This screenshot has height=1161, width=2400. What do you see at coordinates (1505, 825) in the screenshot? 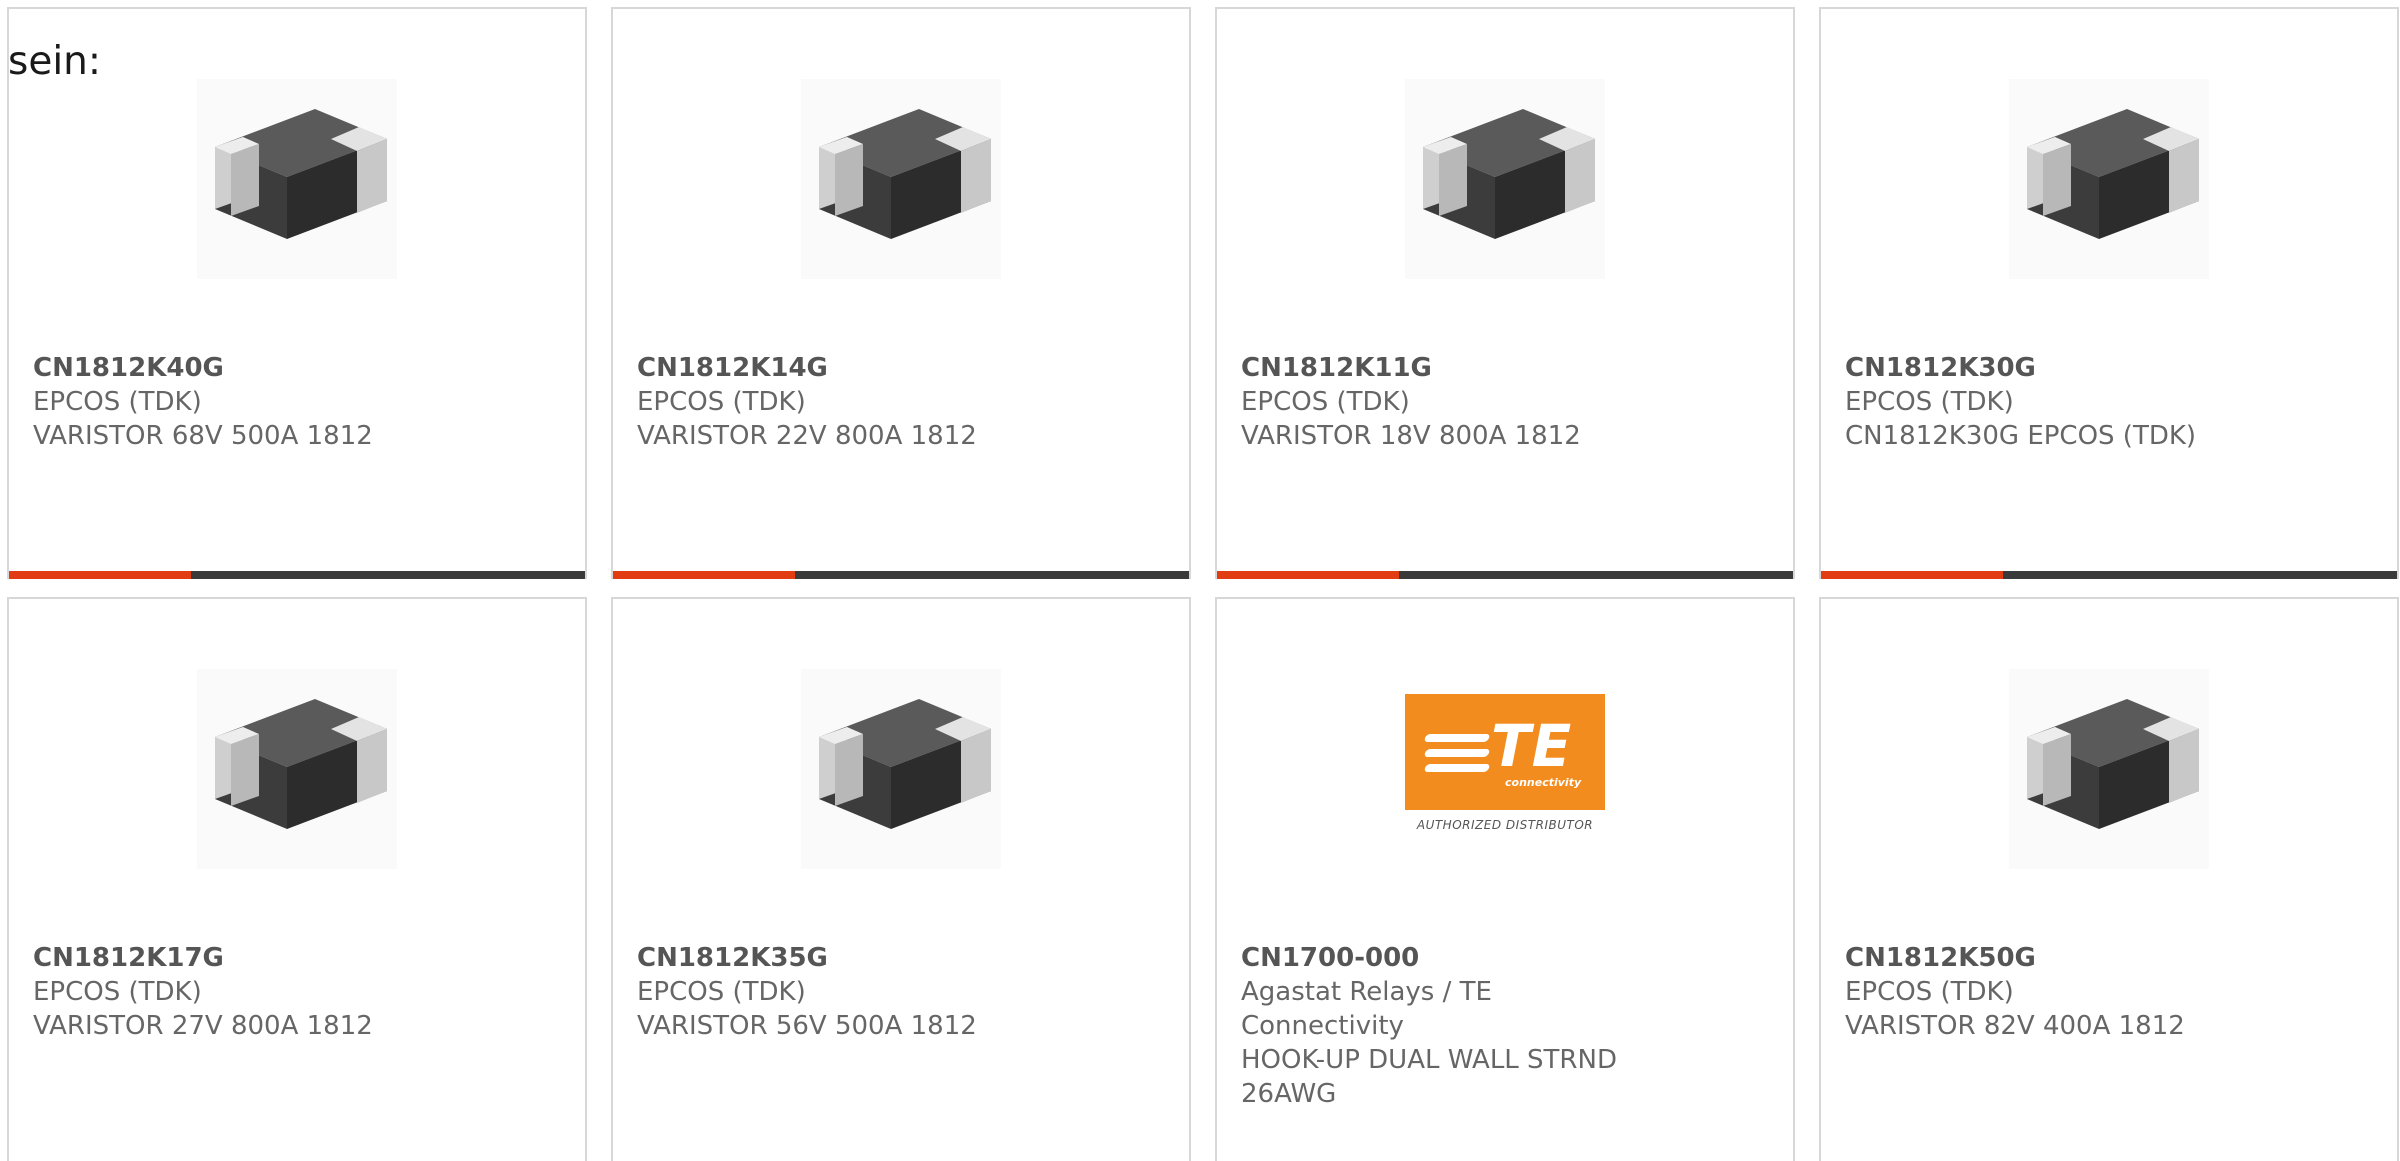
I see `te-logo-caption: AUTHORIZED DISTRIBUTOR` at bounding box center [1505, 825].